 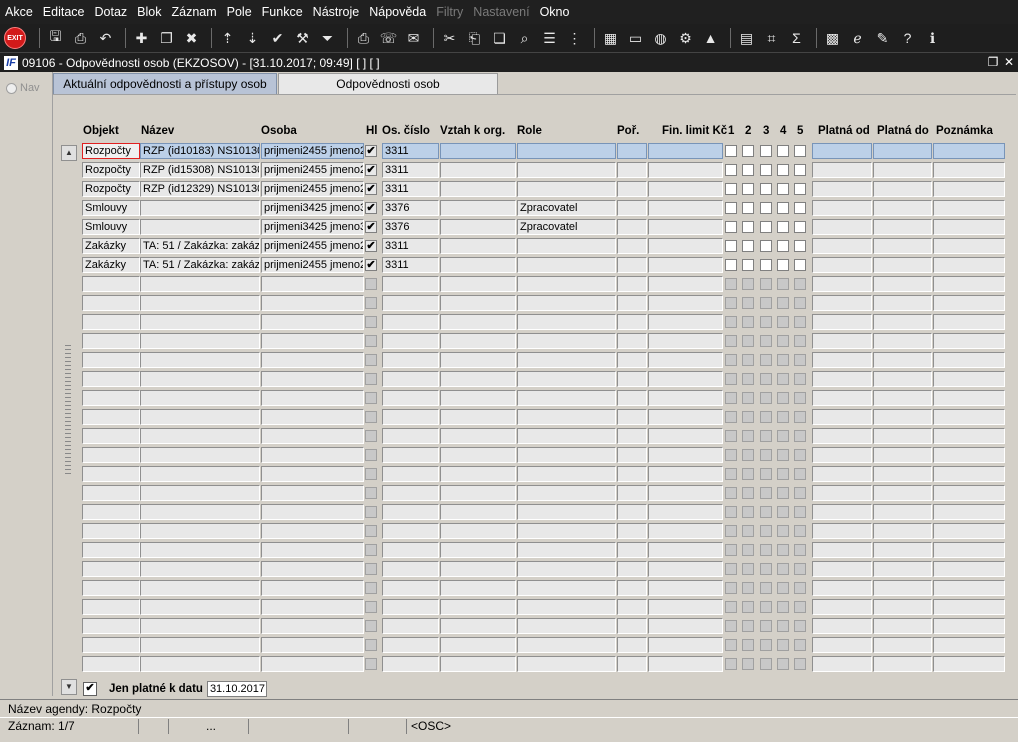 I want to click on hl-checkbox: ✔, so click(x=371, y=265).